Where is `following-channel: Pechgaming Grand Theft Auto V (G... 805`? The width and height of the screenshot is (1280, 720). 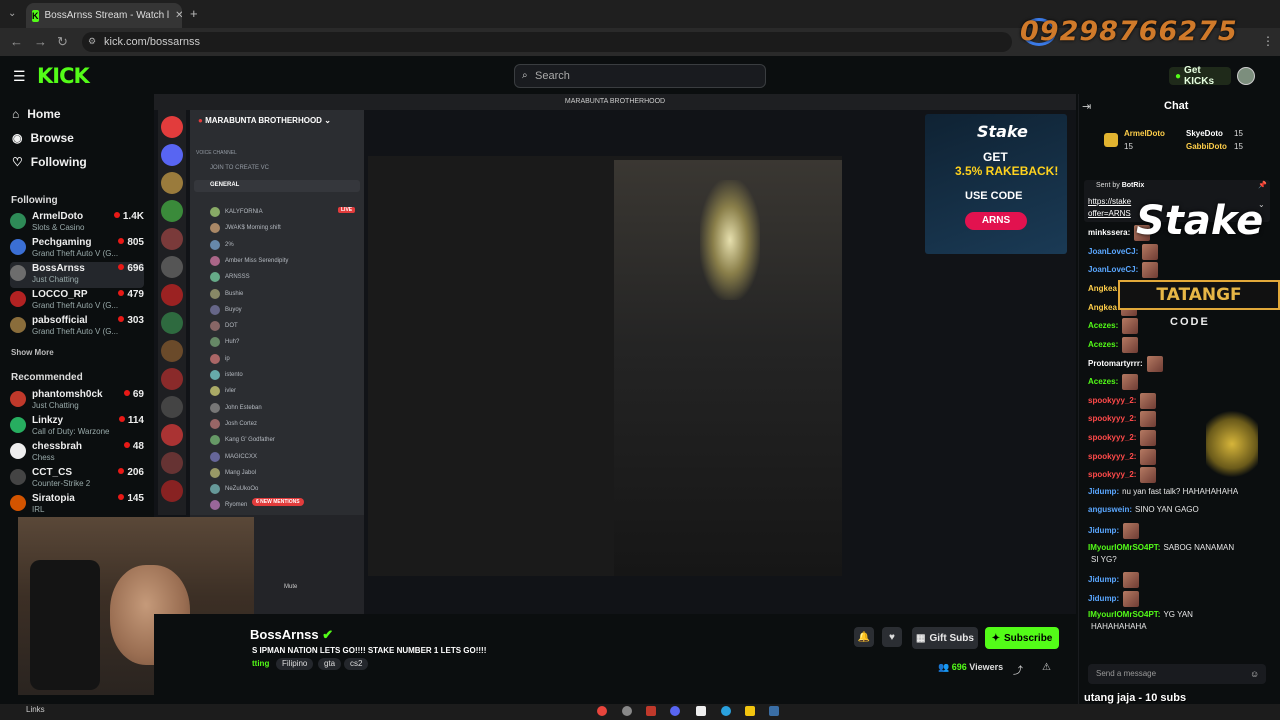 following-channel: Pechgaming Grand Theft Auto V (G... 805 is located at coordinates (77, 249).